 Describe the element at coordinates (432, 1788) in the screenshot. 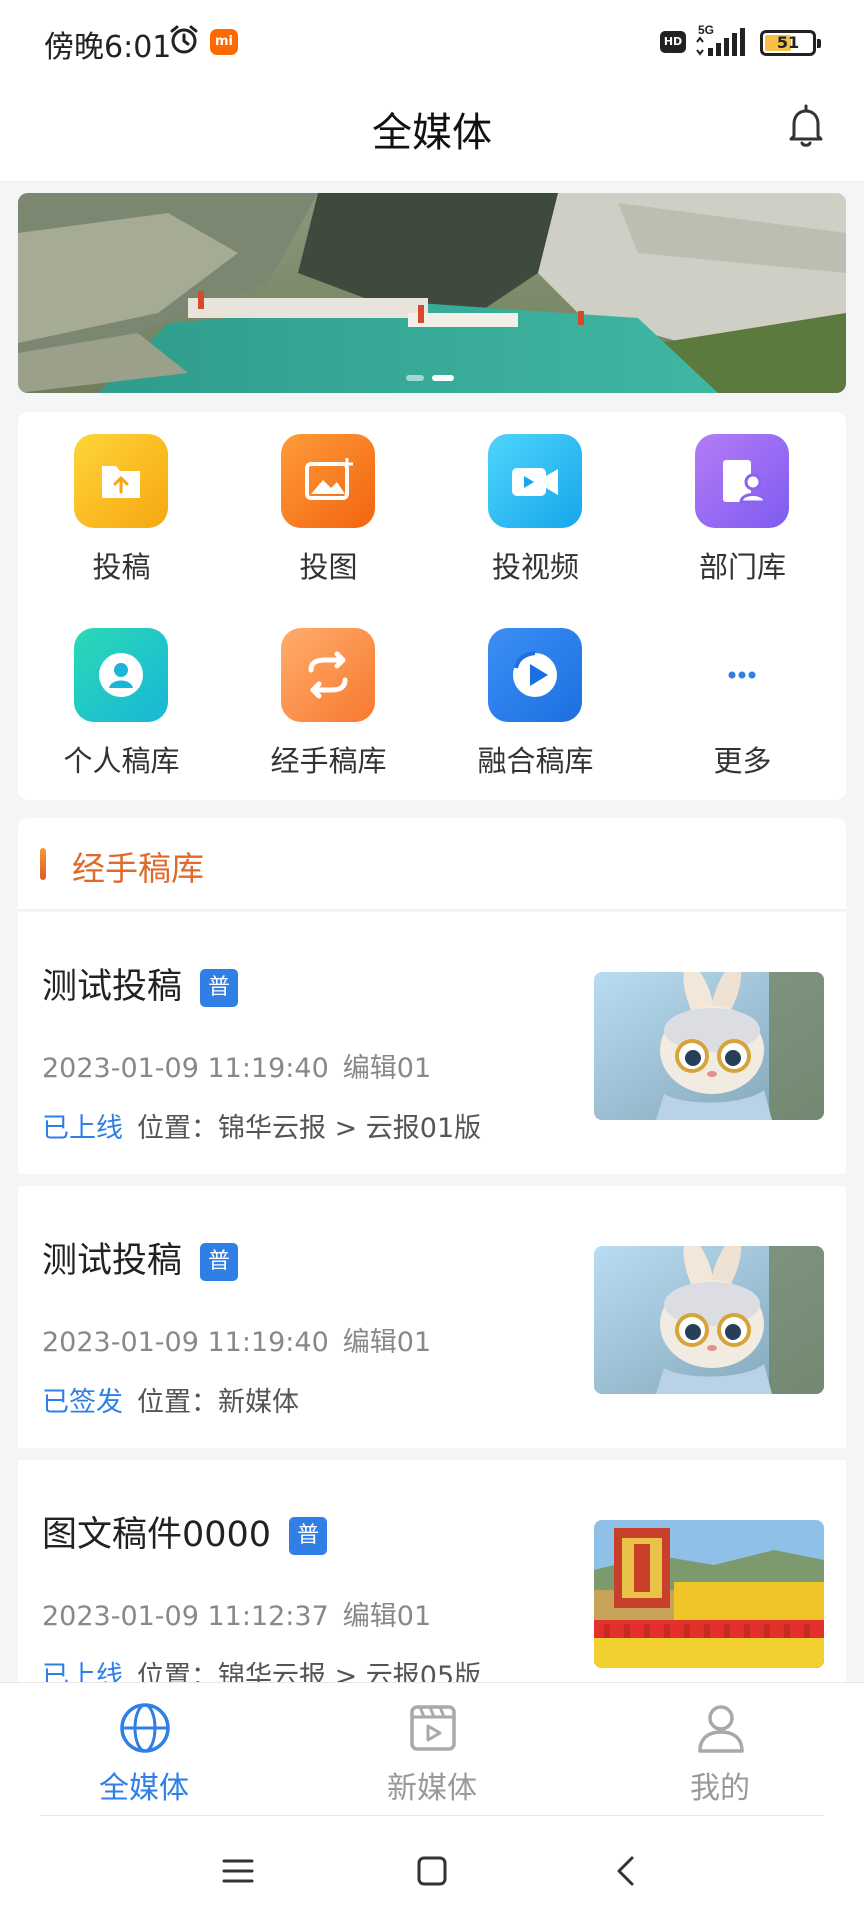

I see `tab-label: 新媒体` at that location.